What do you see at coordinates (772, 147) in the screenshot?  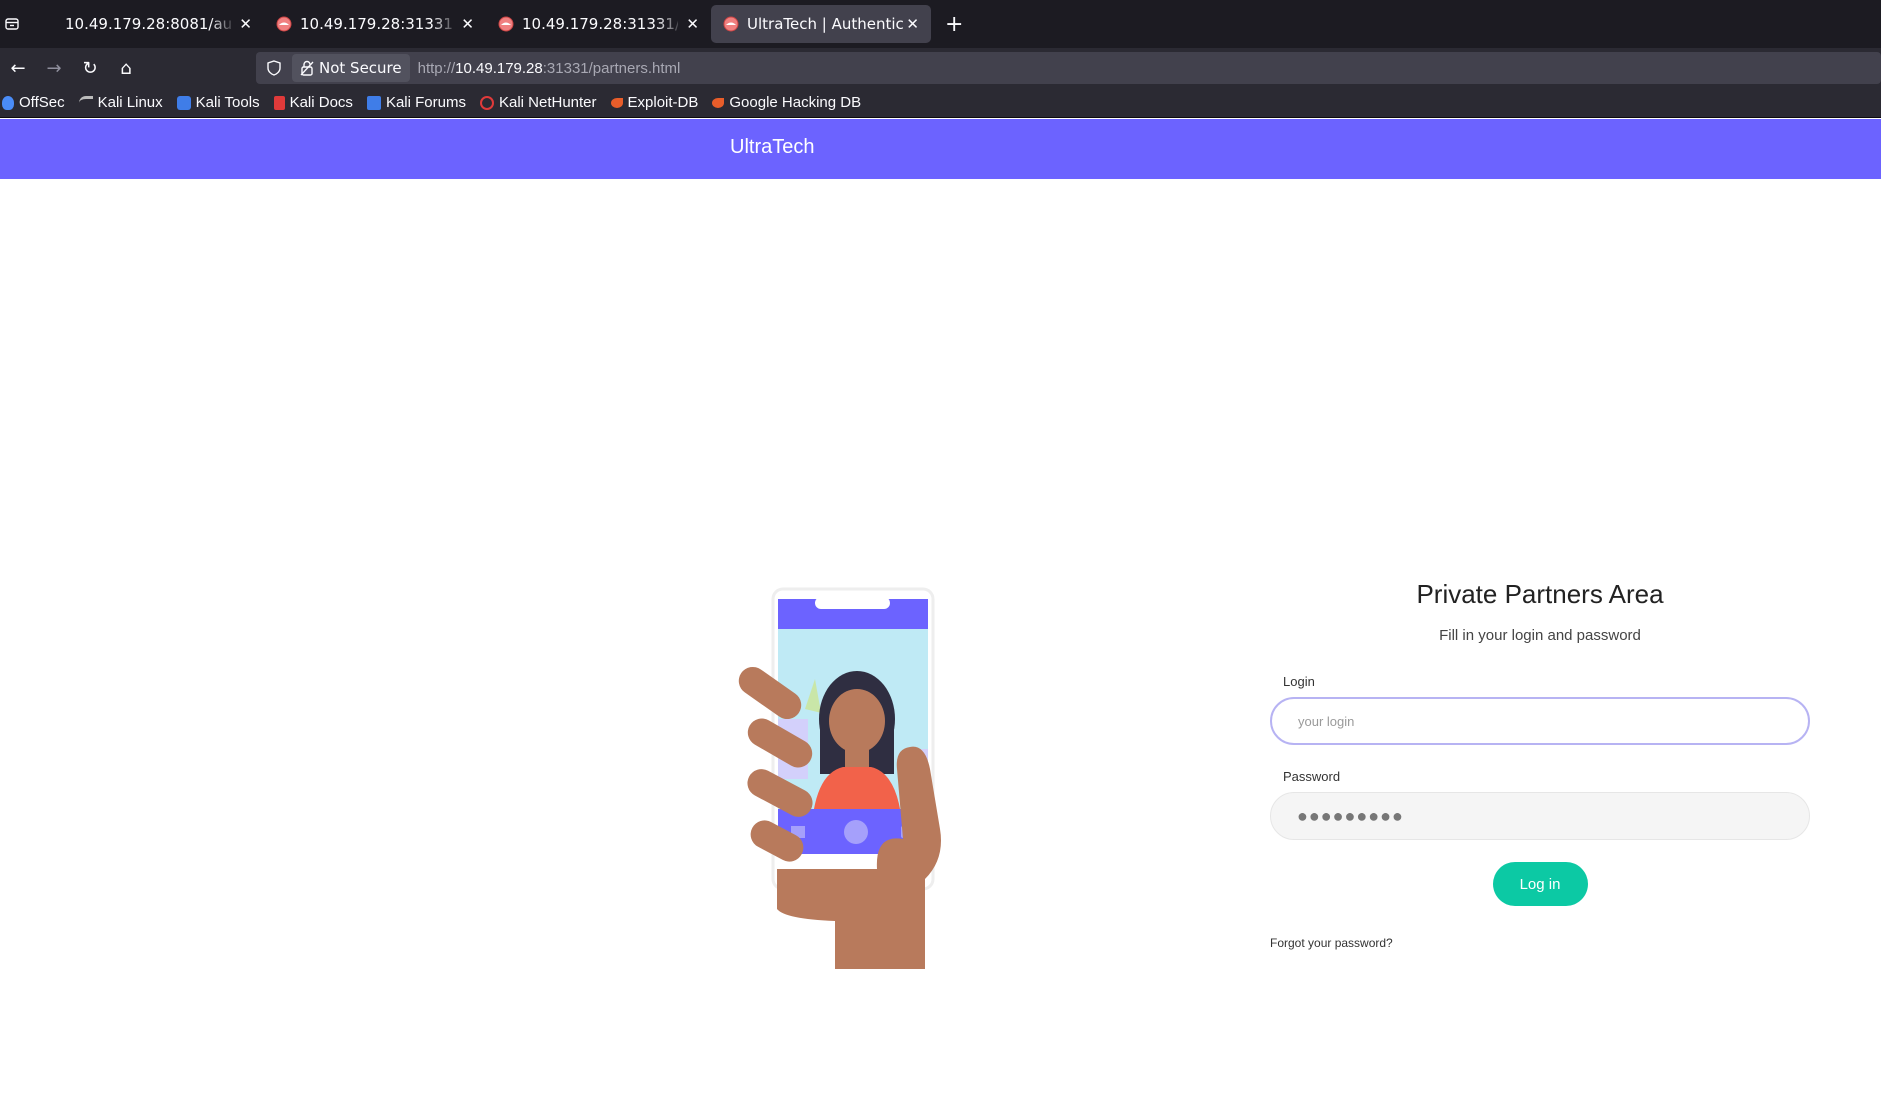 I see `site-brand: UltraTech` at bounding box center [772, 147].